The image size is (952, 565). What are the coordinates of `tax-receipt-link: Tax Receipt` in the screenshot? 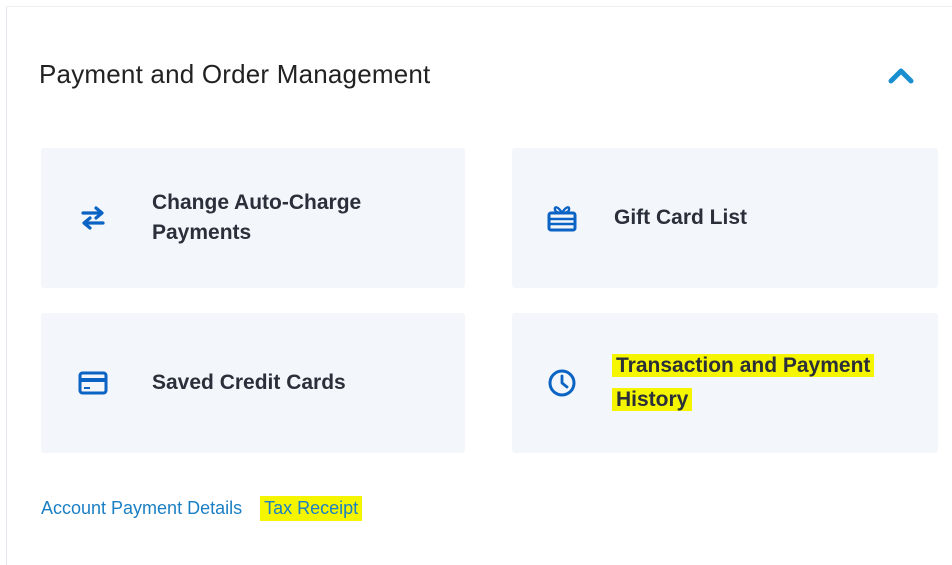 It's located at (311, 508).